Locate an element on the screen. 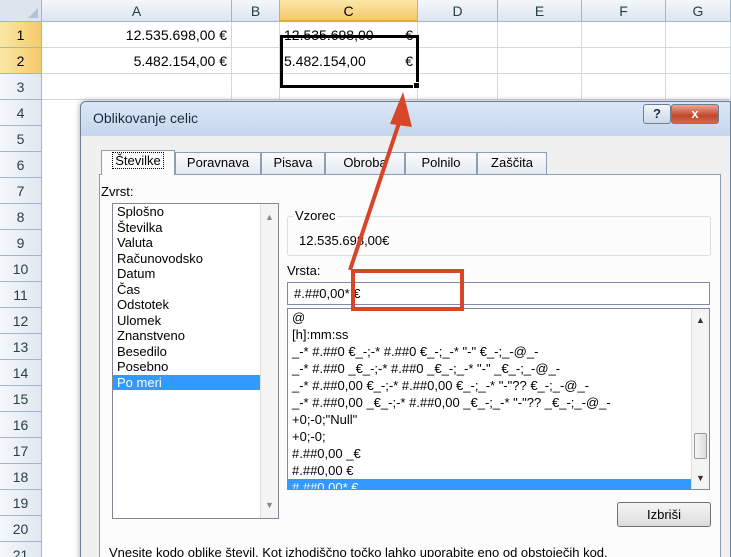 The height and width of the screenshot is (557, 731). category-item: Splošno is located at coordinates (195, 212).